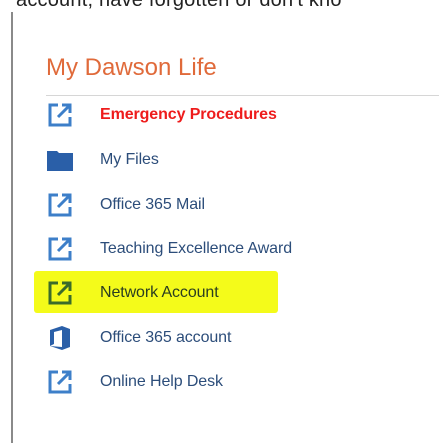  What do you see at coordinates (188, 114) in the screenshot?
I see `link-label: Emergency Procedures` at bounding box center [188, 114].